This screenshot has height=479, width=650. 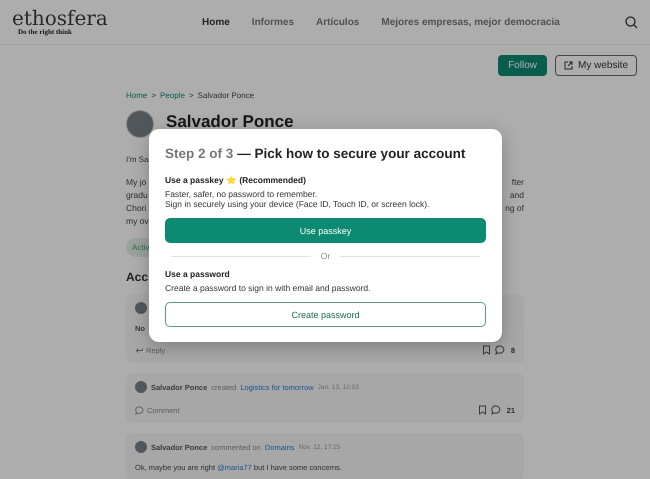 What do you see at coordinates (297, 204) in the screenshot?
I see `option-description: Sign in securely using your device (Face ID, Touch ID, or screen lock).` at bounding box center [297, 204].